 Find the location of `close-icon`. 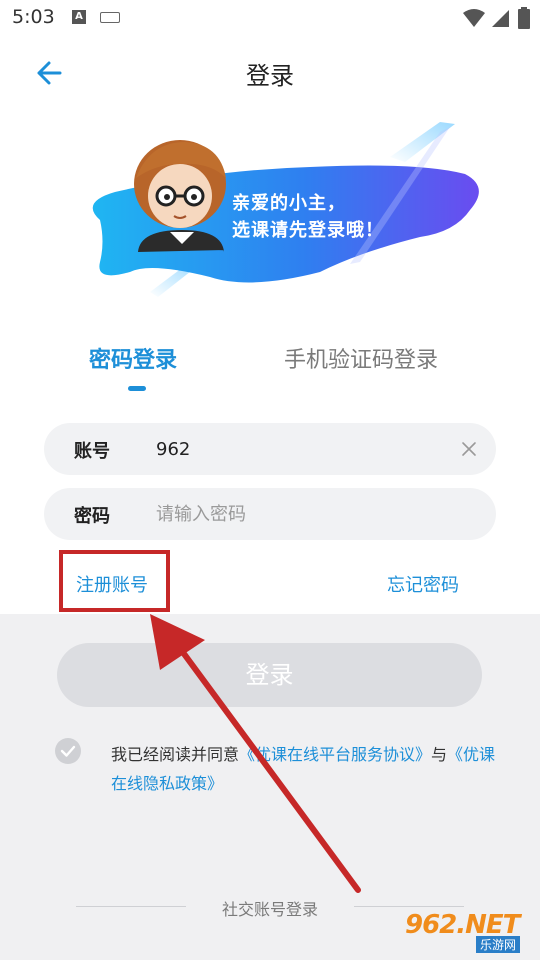

close-icon is located at coordinates (469, 449).